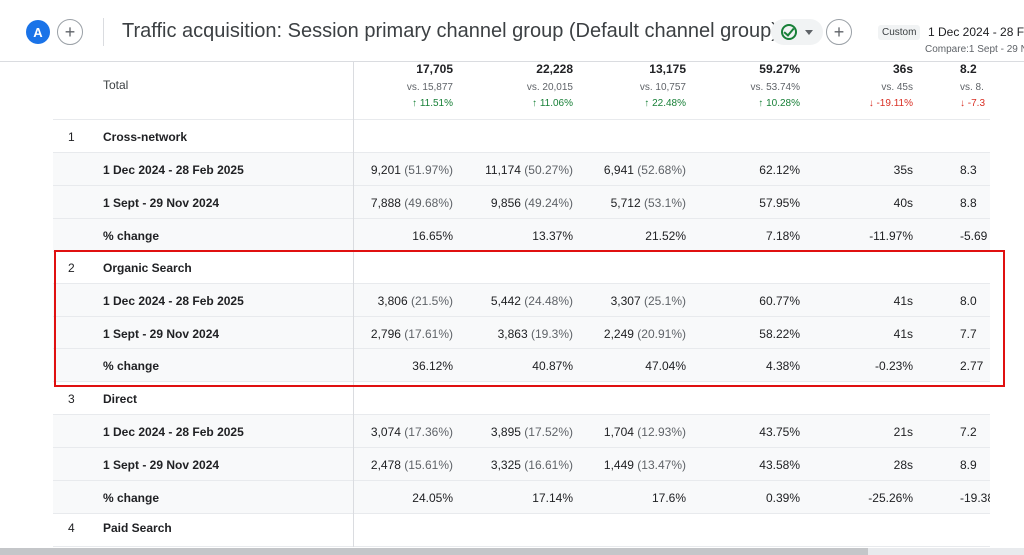  Describe the element at coordinates (38, 32) in the screenshot. I see `account-avatar: A` at that location.